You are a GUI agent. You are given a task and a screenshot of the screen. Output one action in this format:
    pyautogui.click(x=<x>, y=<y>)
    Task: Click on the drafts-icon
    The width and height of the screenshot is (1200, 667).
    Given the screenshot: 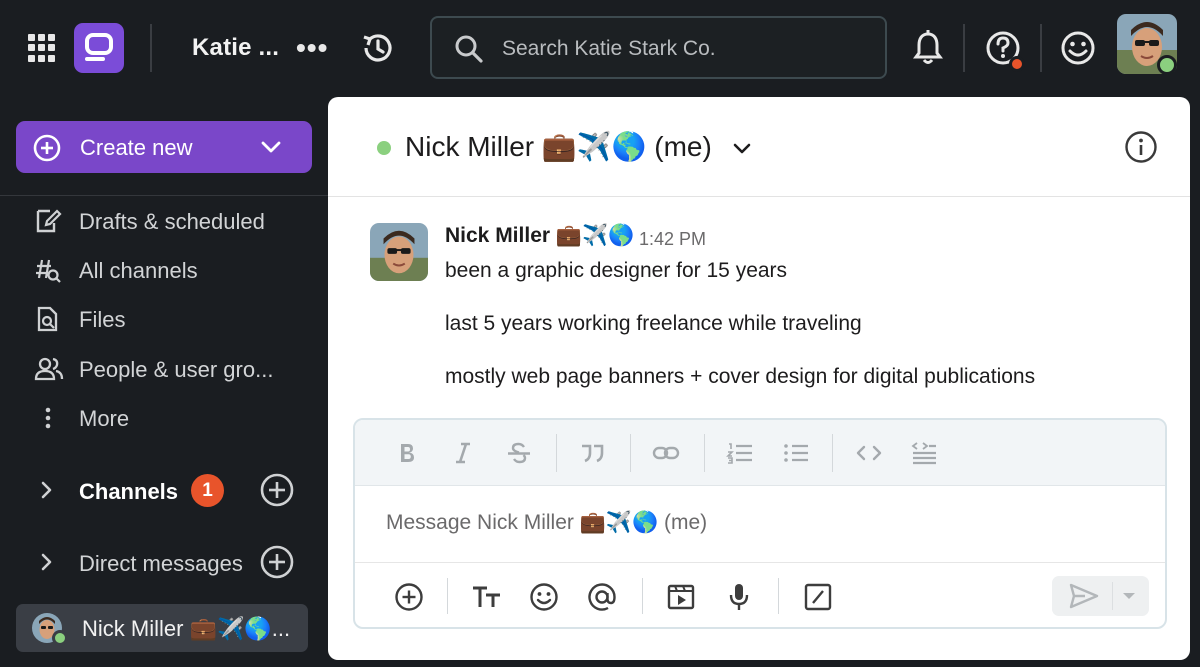 What is the action you would take?
    pyautogui.click(x=48, y=221)
    